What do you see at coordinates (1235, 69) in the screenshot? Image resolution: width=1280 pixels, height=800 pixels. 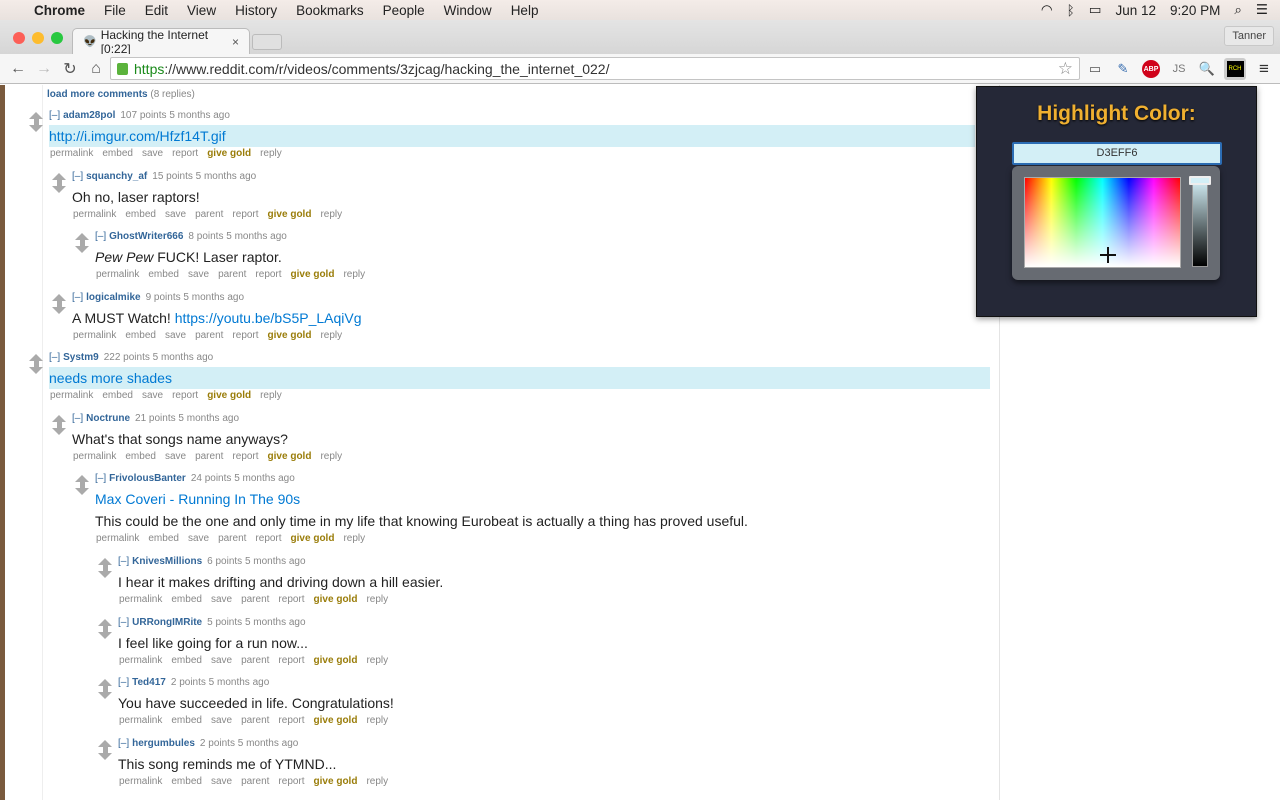 I see `rch-extension-icon: RCH` at bounding box center [1235, 69].